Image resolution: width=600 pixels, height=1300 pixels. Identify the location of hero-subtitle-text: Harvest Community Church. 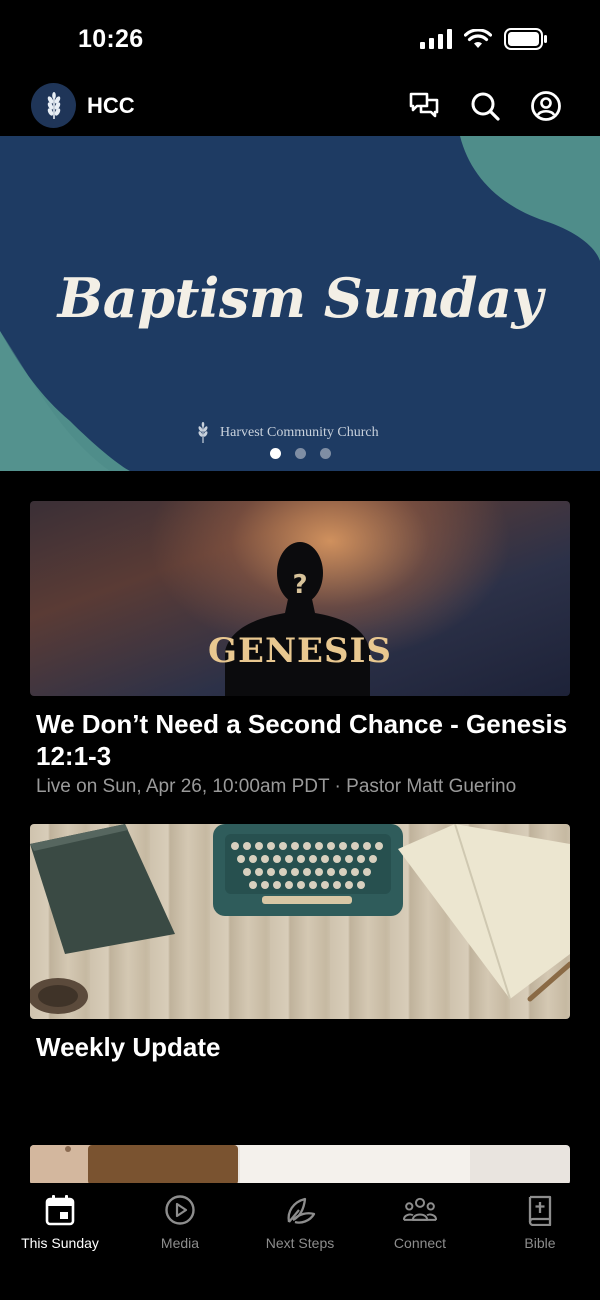
(299, 432).